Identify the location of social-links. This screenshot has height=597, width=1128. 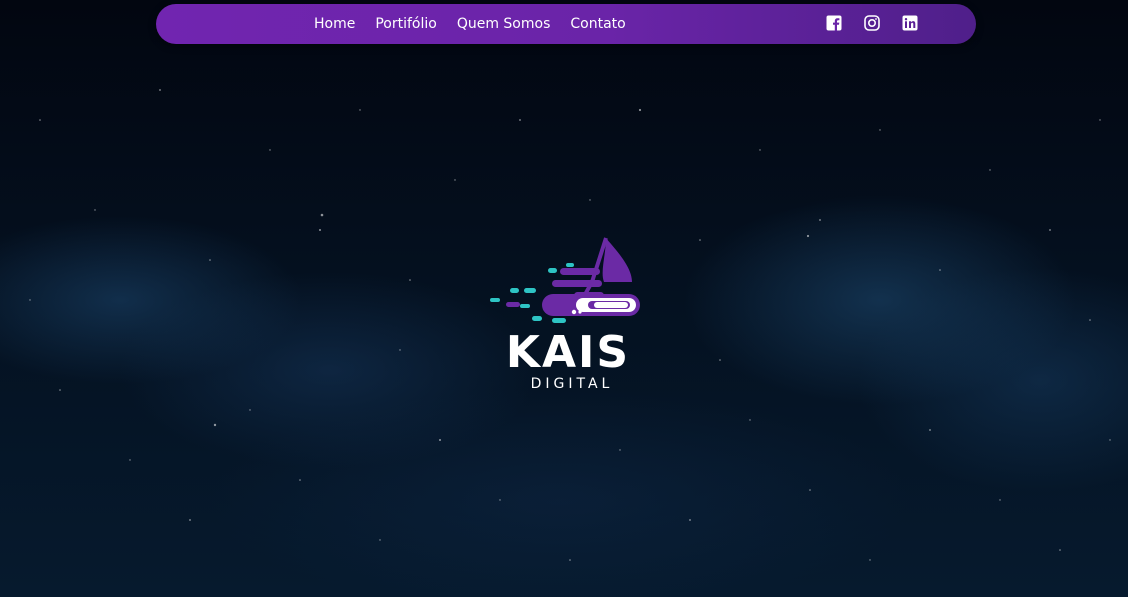
(872, 23).